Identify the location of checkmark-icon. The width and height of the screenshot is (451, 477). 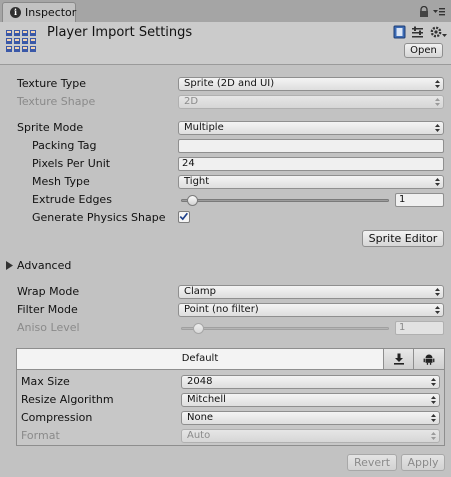
(183, 216).